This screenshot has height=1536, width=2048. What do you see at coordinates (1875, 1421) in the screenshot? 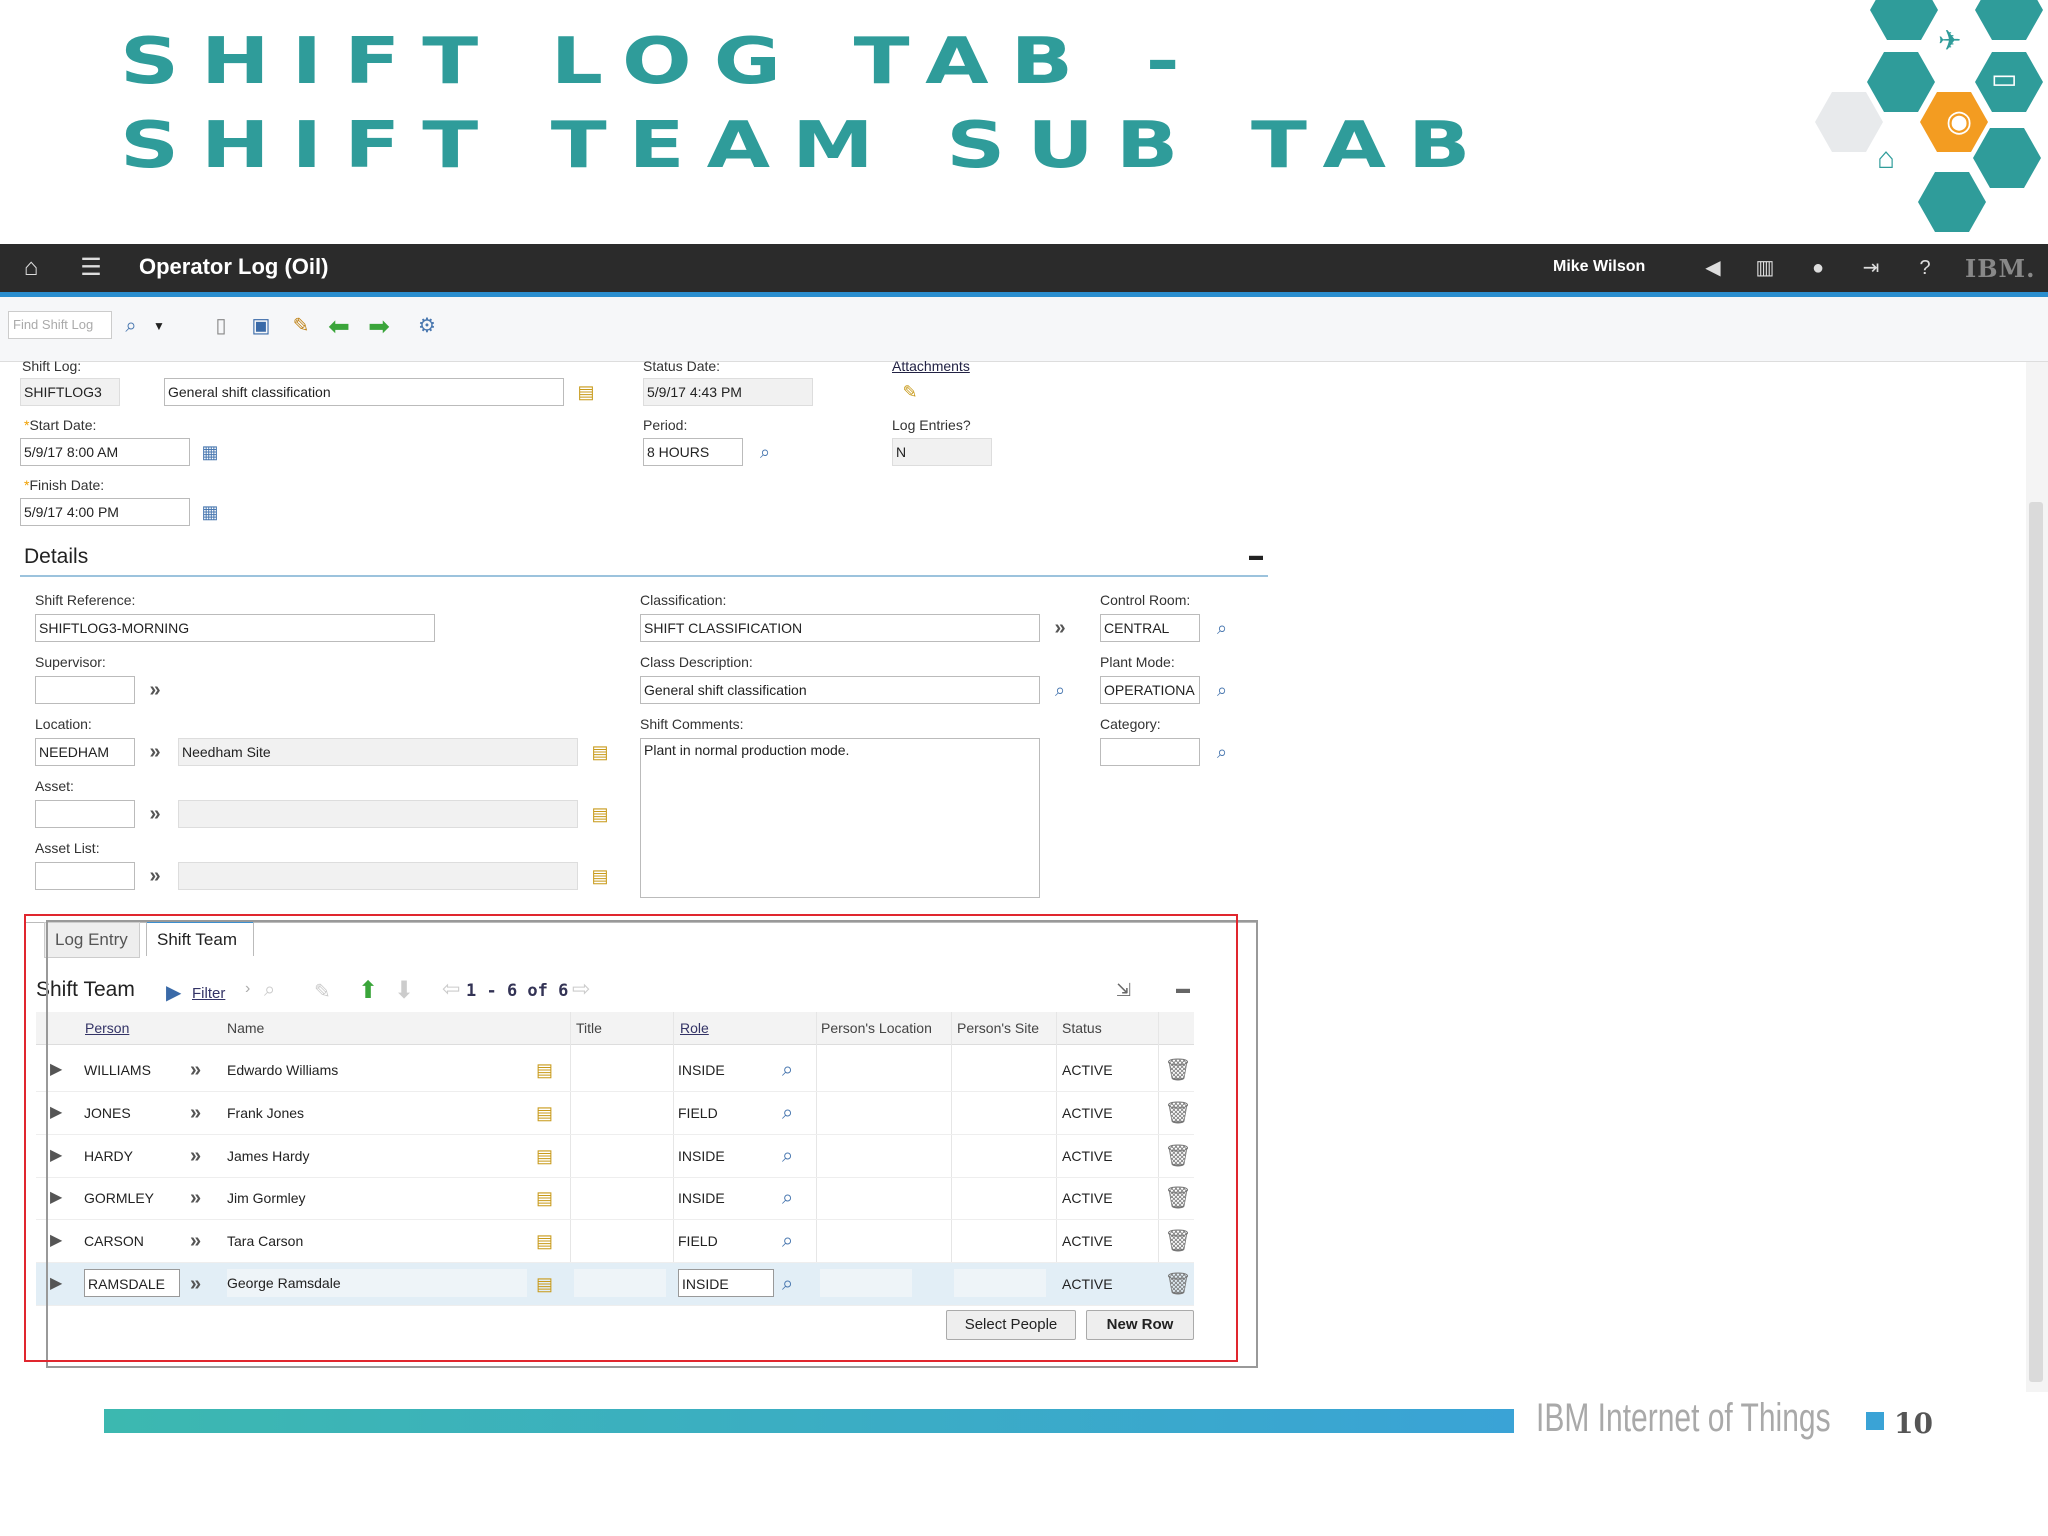
I see `footer-square-mark` at bounding box center [1875, 1421].